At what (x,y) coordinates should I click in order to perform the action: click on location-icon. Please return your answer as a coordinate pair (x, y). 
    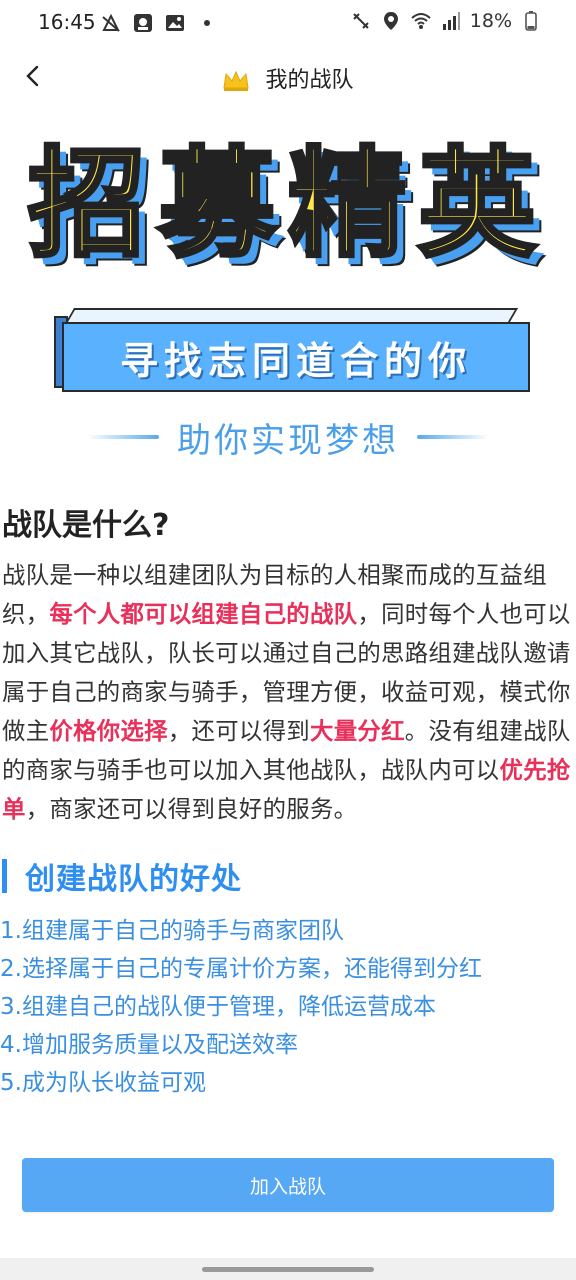
    Looking at the image, I should click on (390, 21).